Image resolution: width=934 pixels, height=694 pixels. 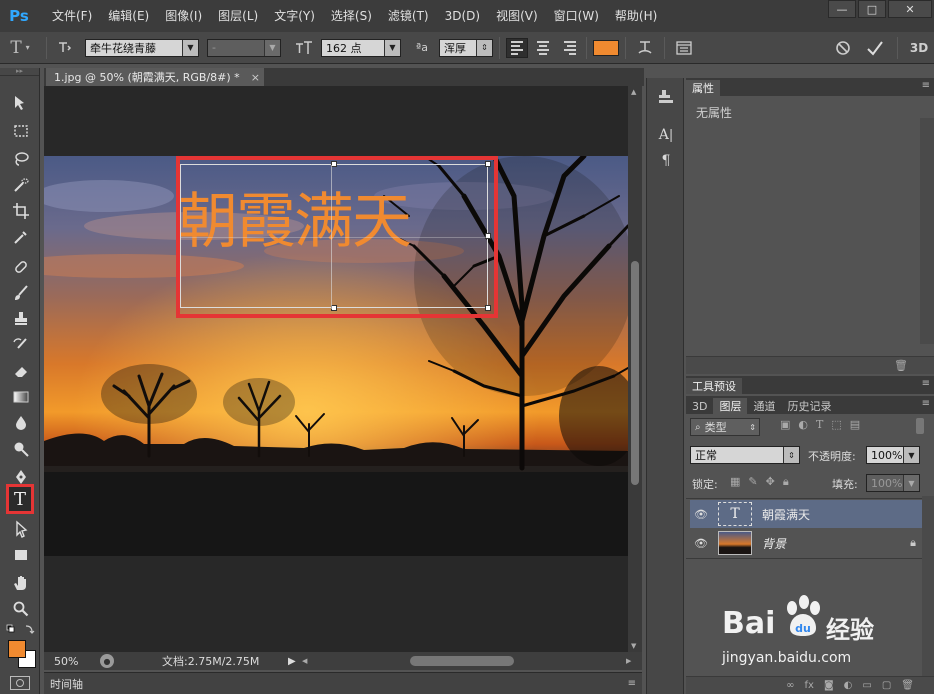 What do you see at coordinates (66, 684) in the screenshot?
I see `timeline-tab: 时间轴` at bounding box center [66, 684].